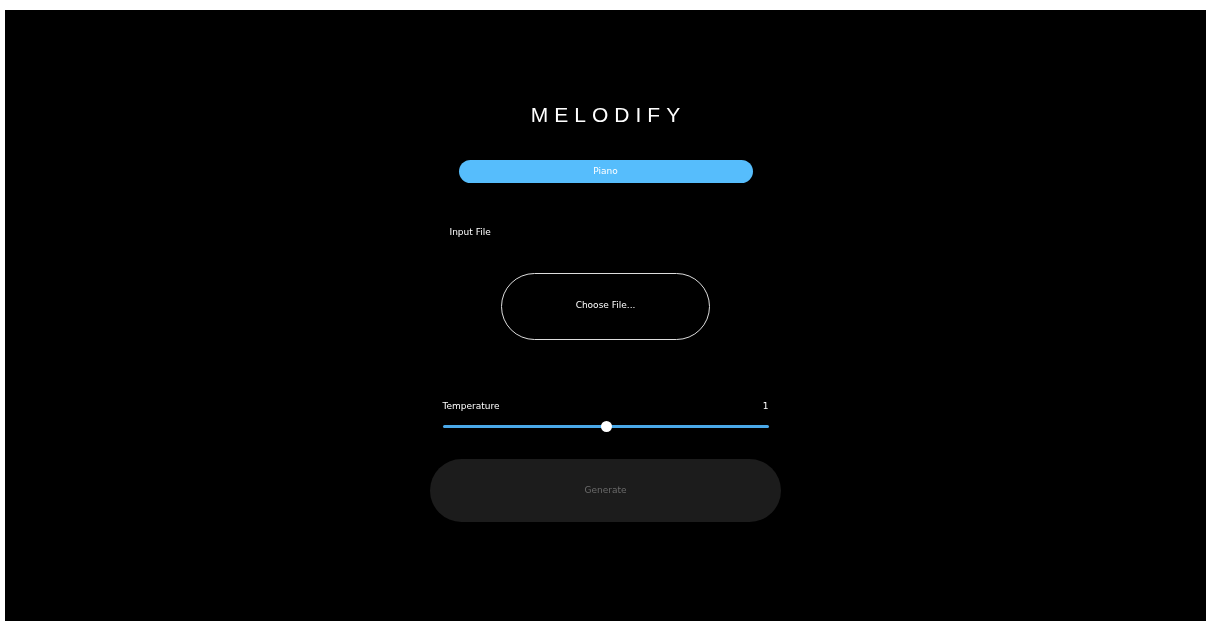  Describe the element at coordinates (608, 114) in the screenshot. I see `app-title: MELODIFY` at that location.